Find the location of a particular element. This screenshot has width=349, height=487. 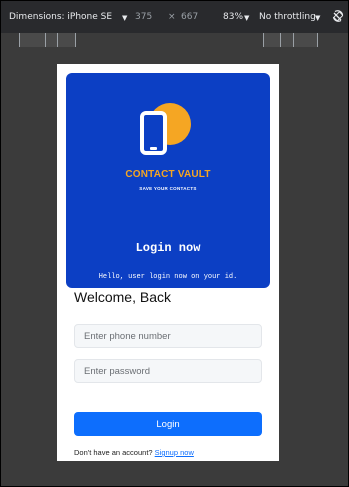

dimensions-chevron-icon: ▼ is located at coordinates (124, 18).